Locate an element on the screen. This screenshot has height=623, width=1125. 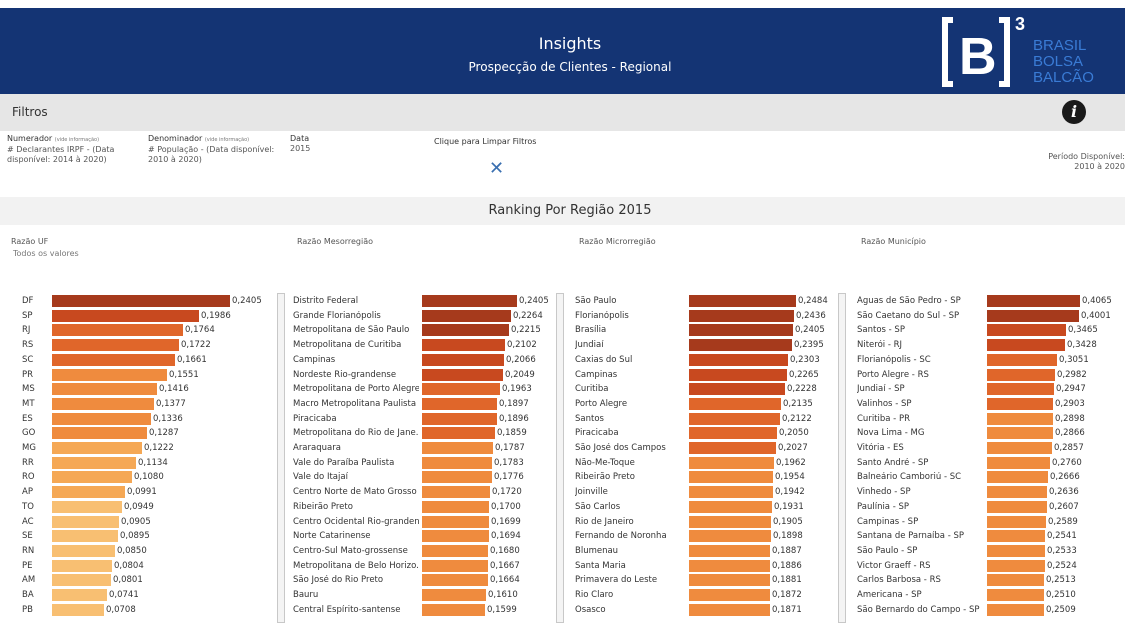
bar-value-municipio: 0,2513 is located at coordinates (1061, 580).